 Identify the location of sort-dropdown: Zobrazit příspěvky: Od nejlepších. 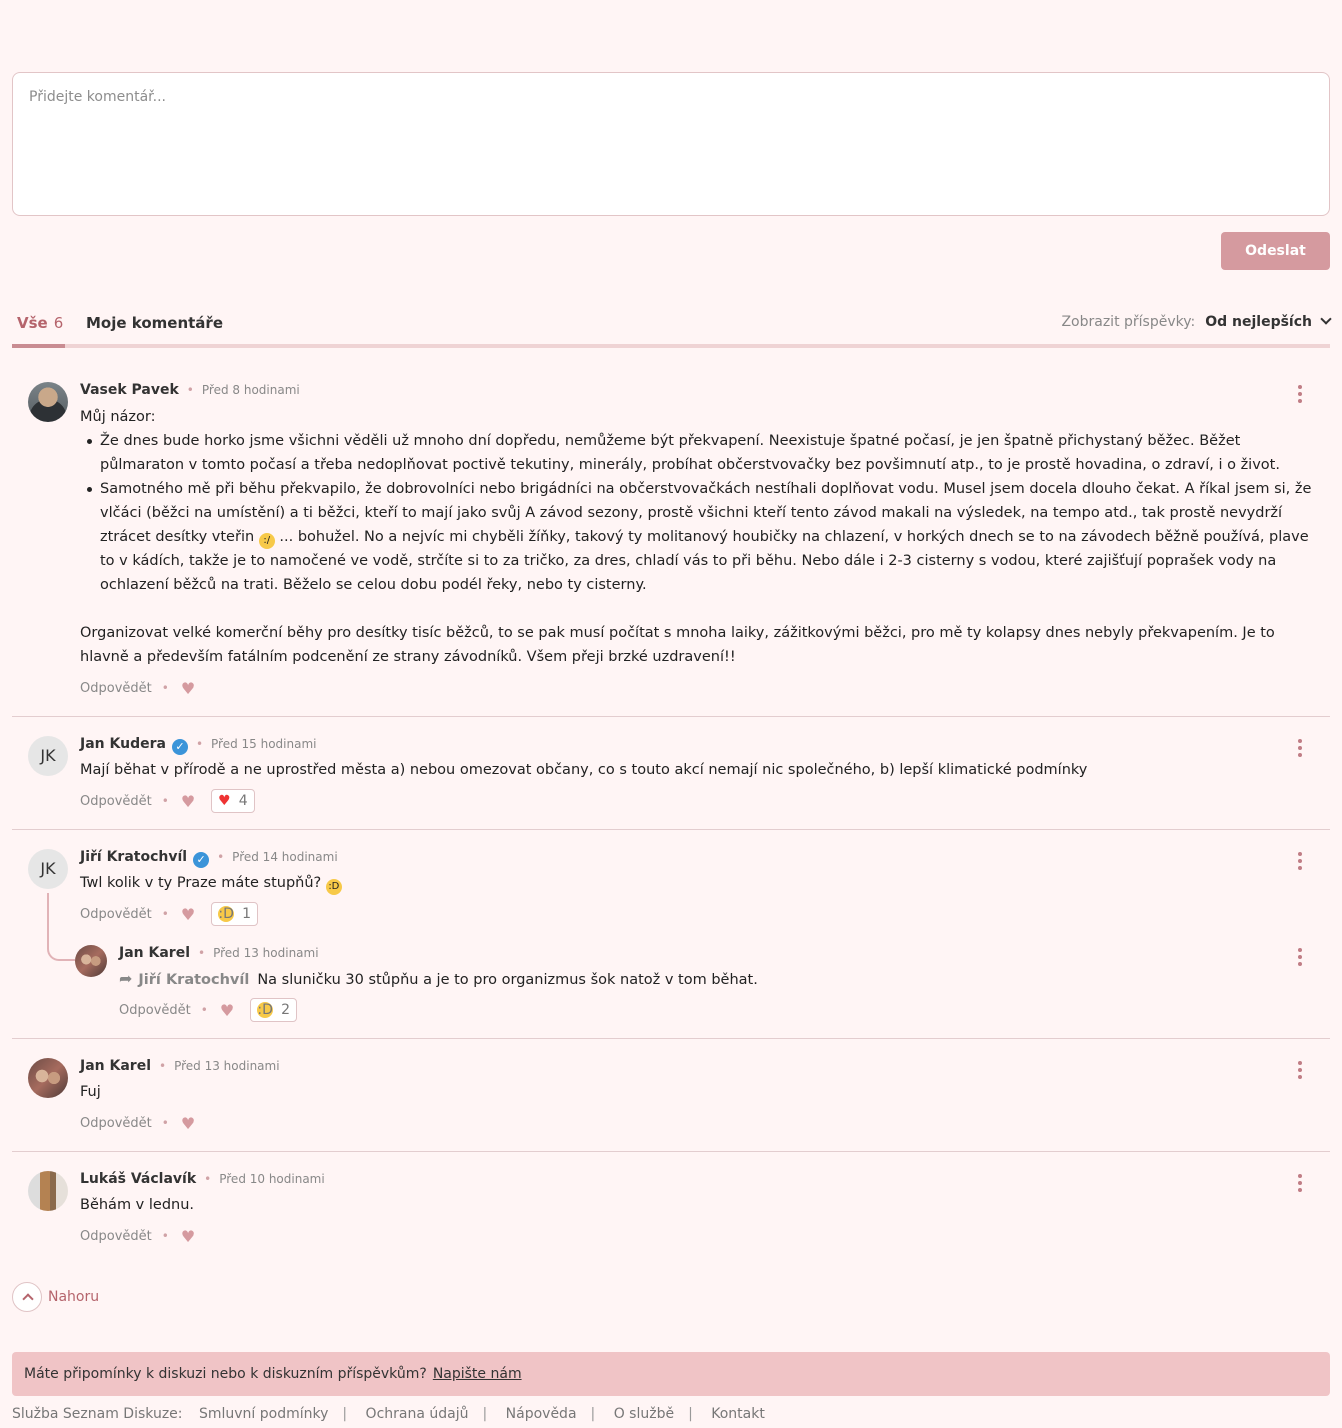
(1196, 321).